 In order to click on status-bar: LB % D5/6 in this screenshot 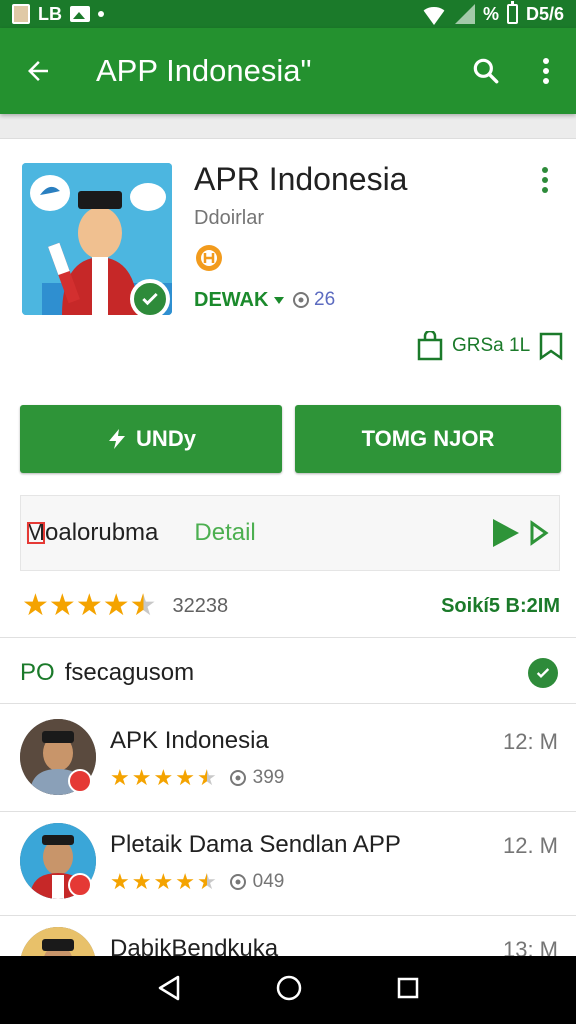, I will do `click(288, 14)`.